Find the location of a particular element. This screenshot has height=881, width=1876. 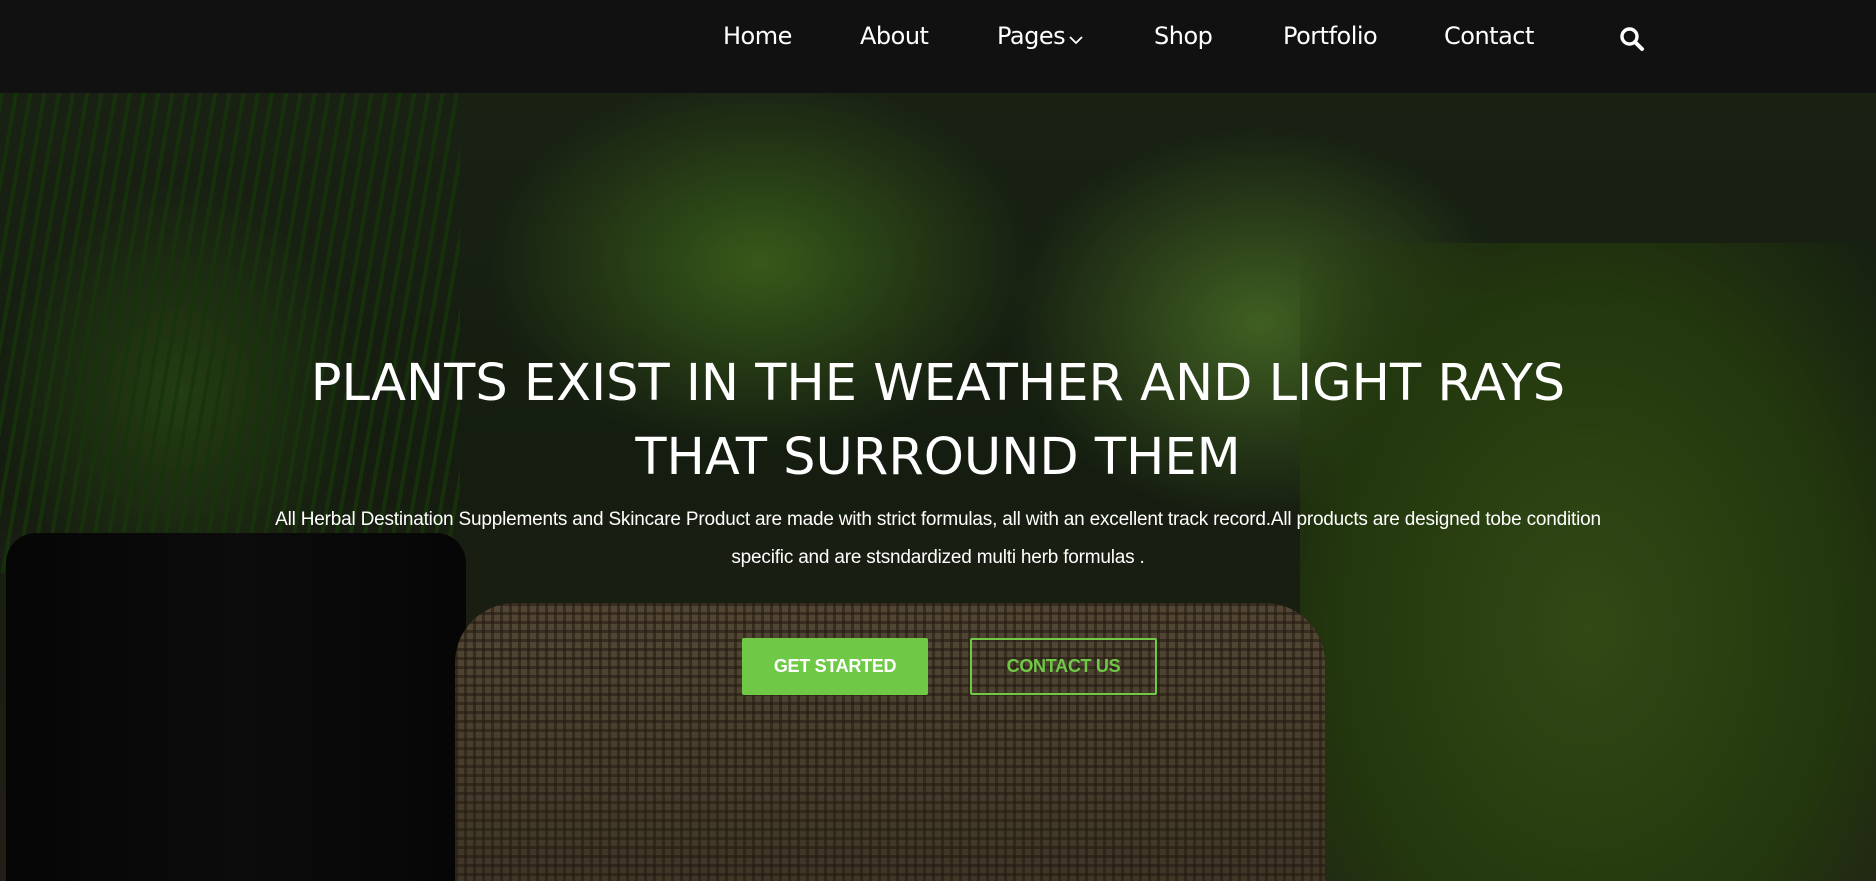

top-navbar: Home About Pages Shop Portfolio Contact is located at coordinates (938, 46).